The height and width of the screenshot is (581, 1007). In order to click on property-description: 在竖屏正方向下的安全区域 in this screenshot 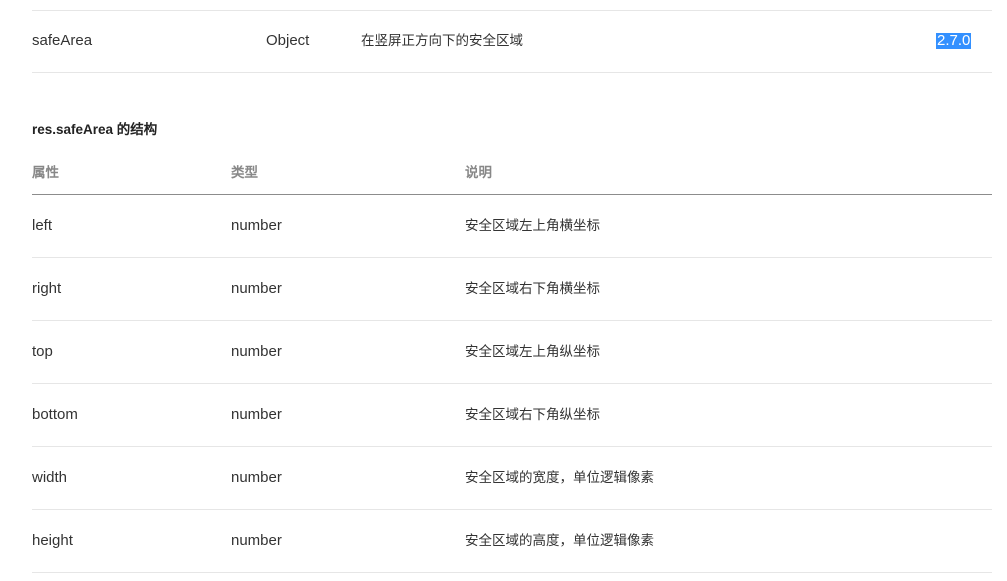, I will do `click(442, 40)`.